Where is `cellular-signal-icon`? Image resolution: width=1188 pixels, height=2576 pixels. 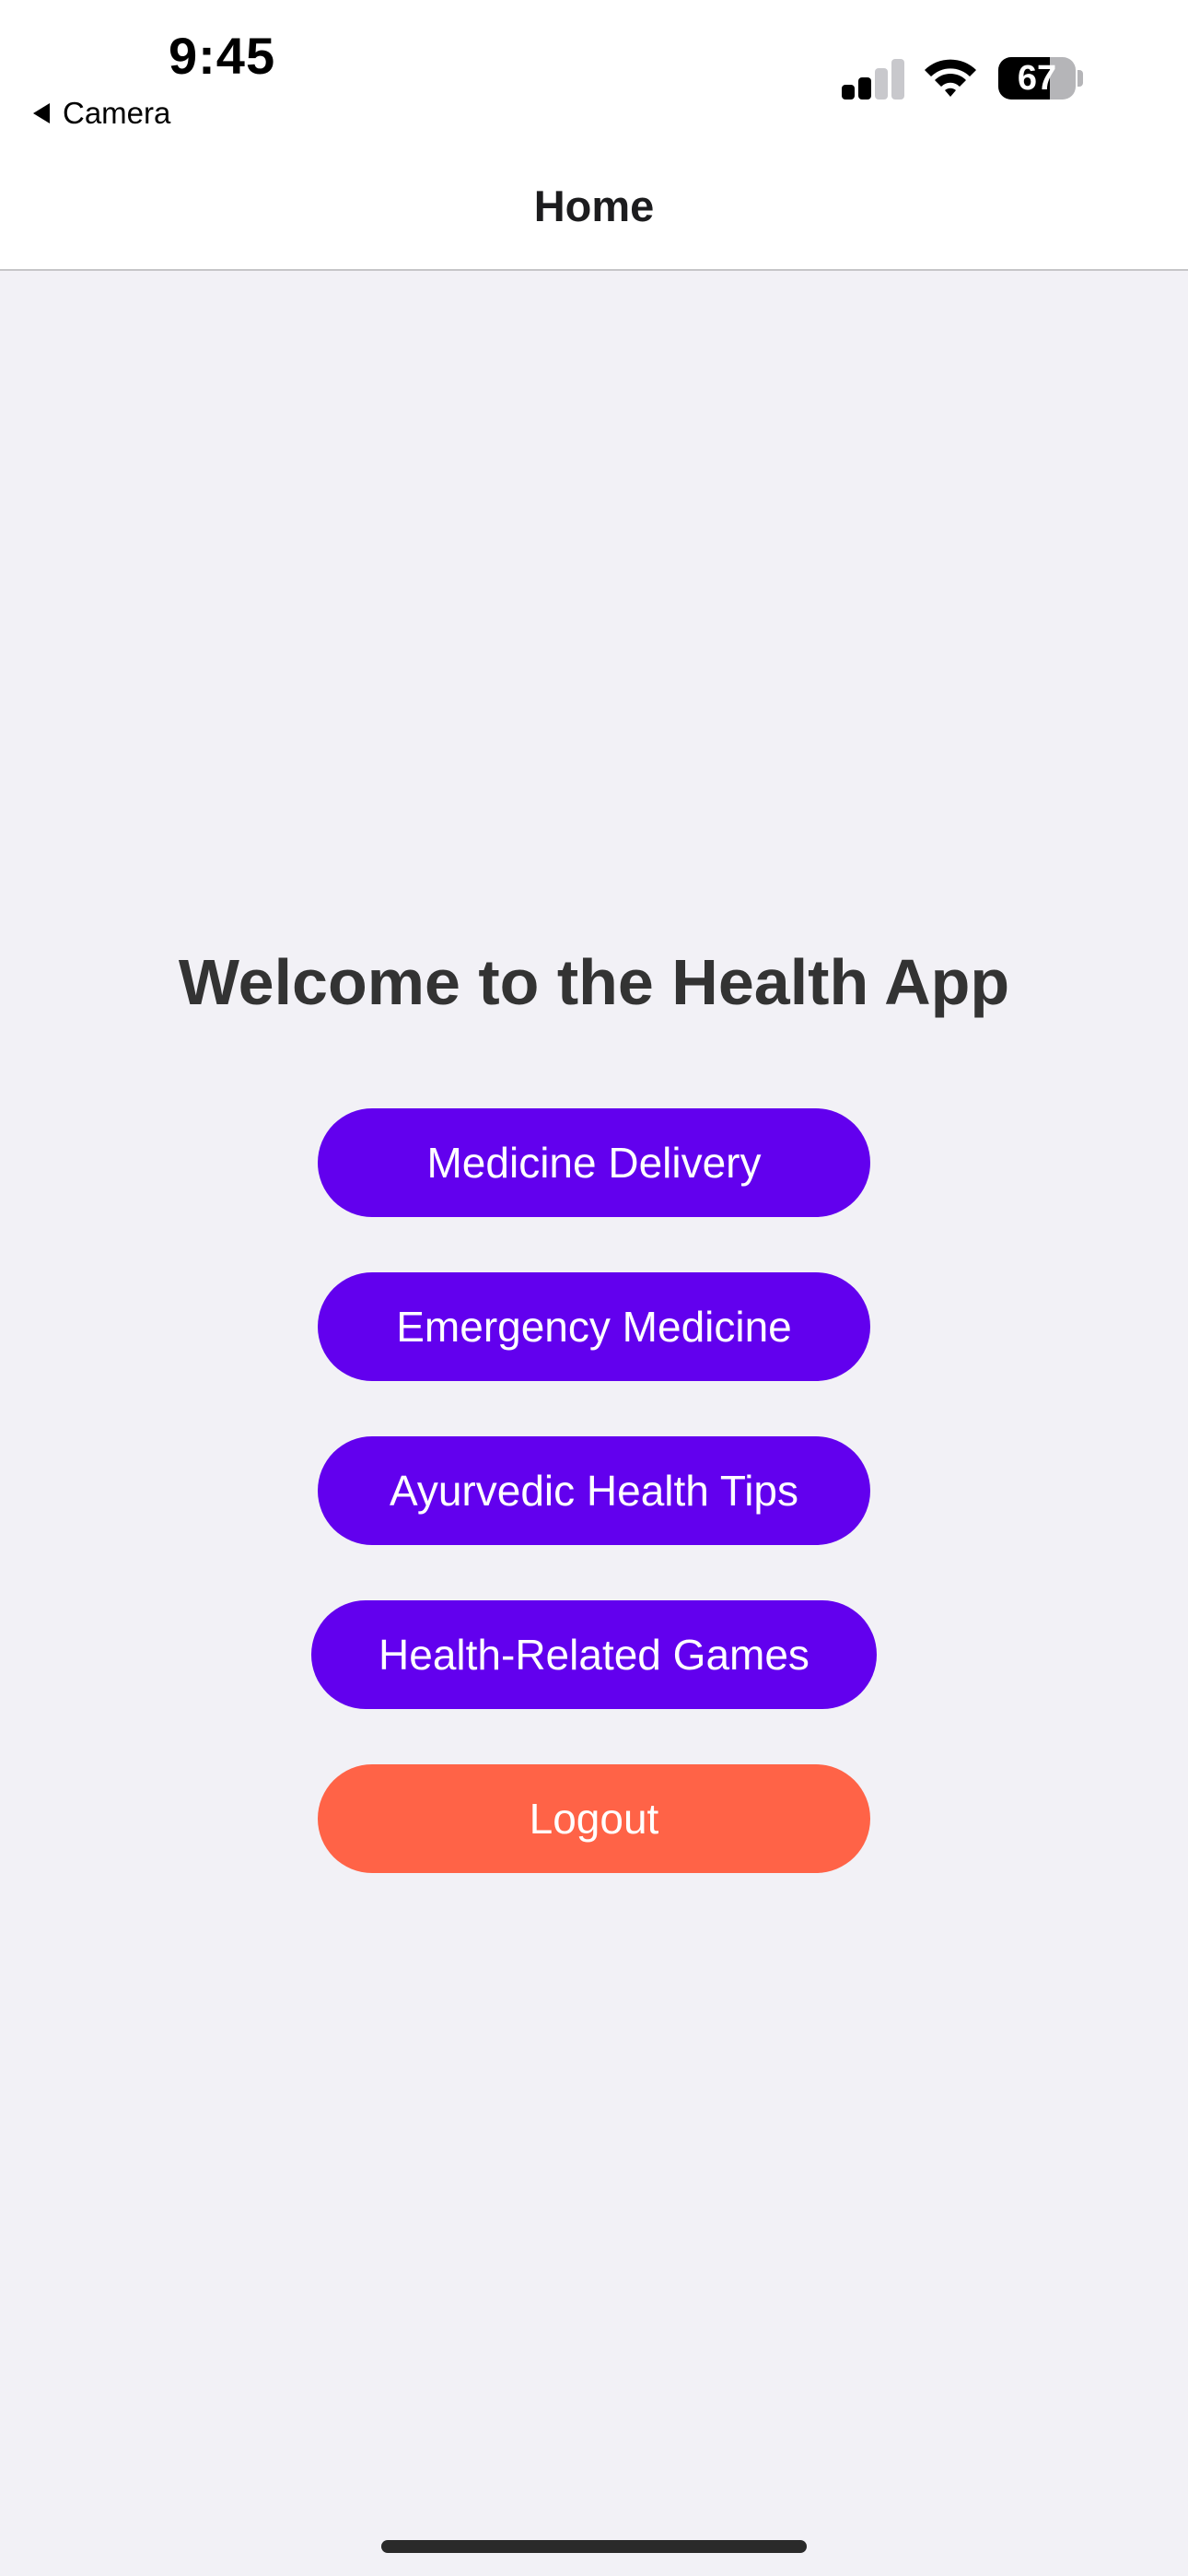 cellular-signal-icon is located at coordinates (874, 79).